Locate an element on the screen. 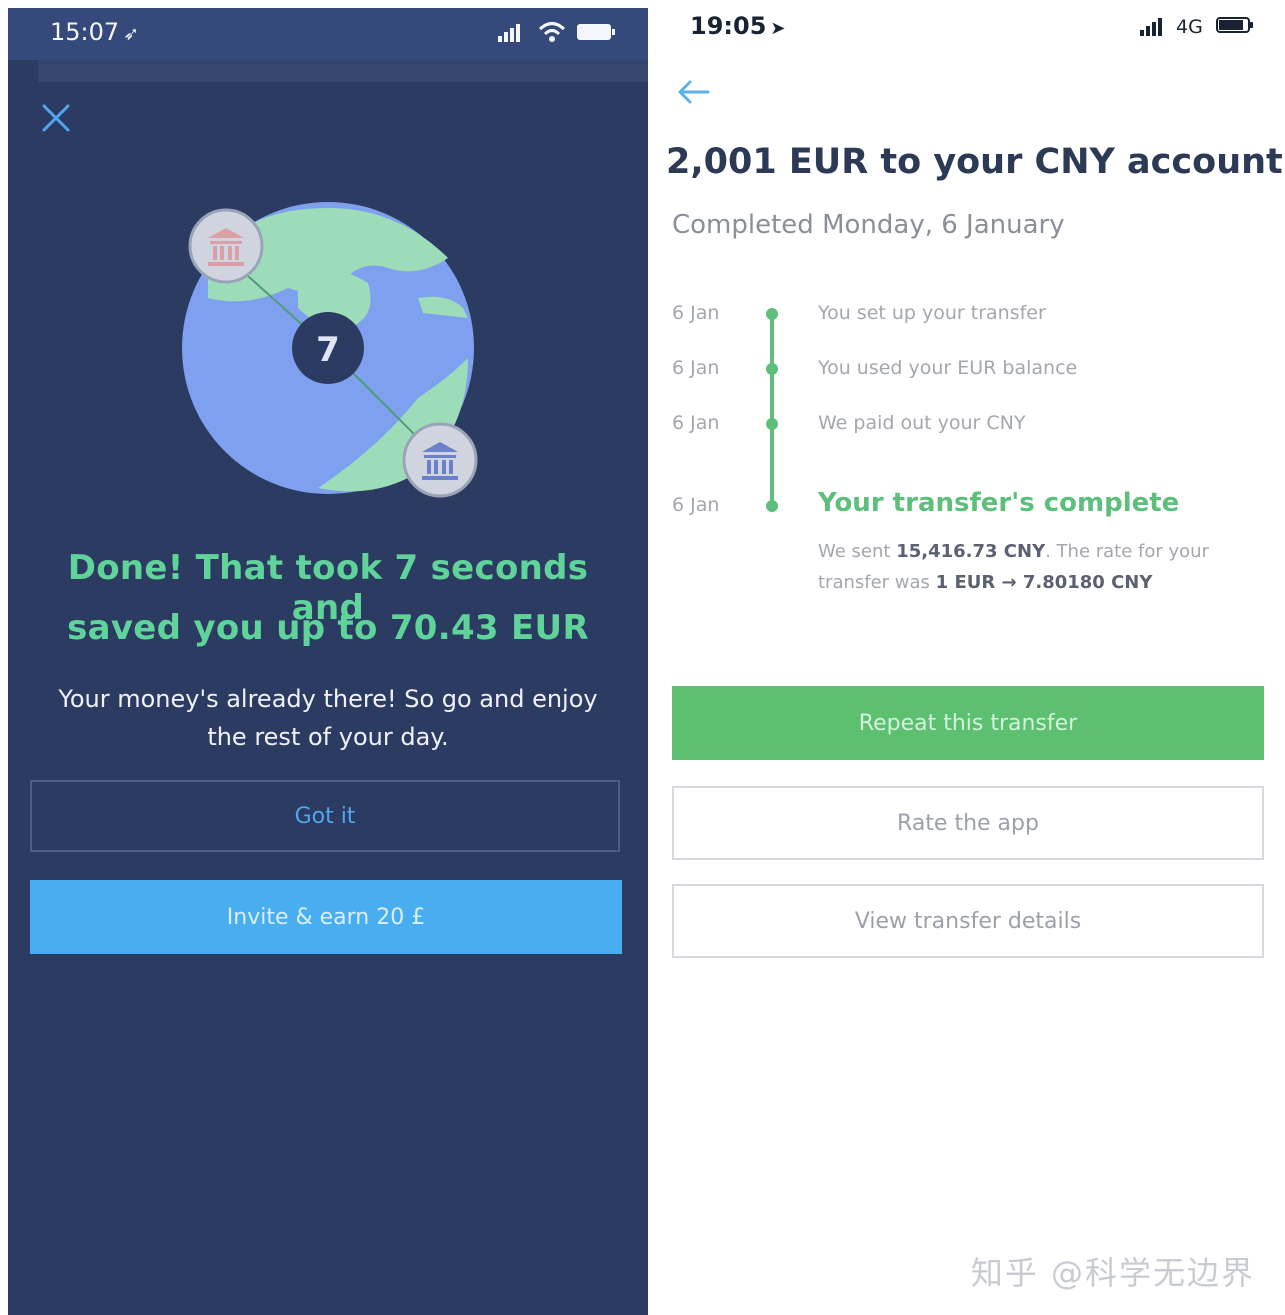 The image size is (1285, 1315). wifi-icon is located at coordinates (552, 32).